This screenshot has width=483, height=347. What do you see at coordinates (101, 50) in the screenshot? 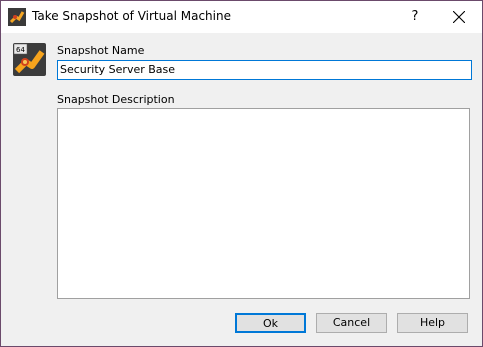
I see `snapshot-name-label: Snapshot Name` at bounding box center [101, 50].